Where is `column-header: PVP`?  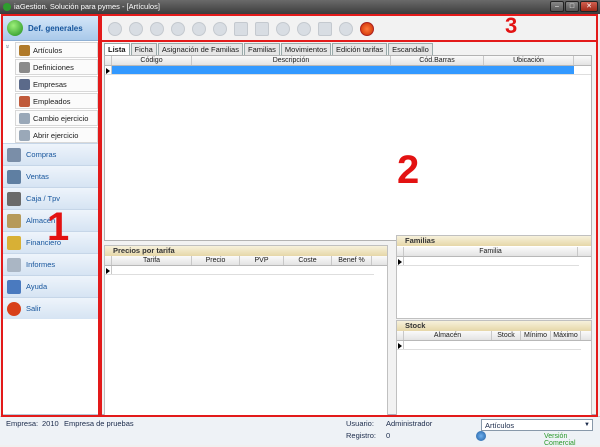
column-header: PVP is located at coordinates (262, 260).